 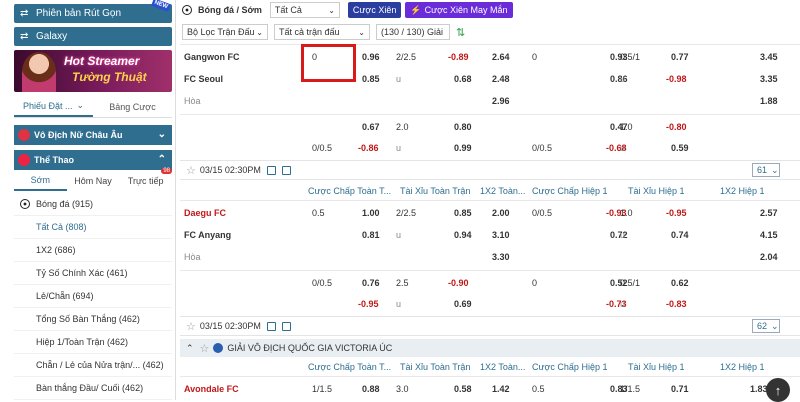 I want to click on market-filter-dropdown: Tất Cả ⌄, so click(x=304, y=10).